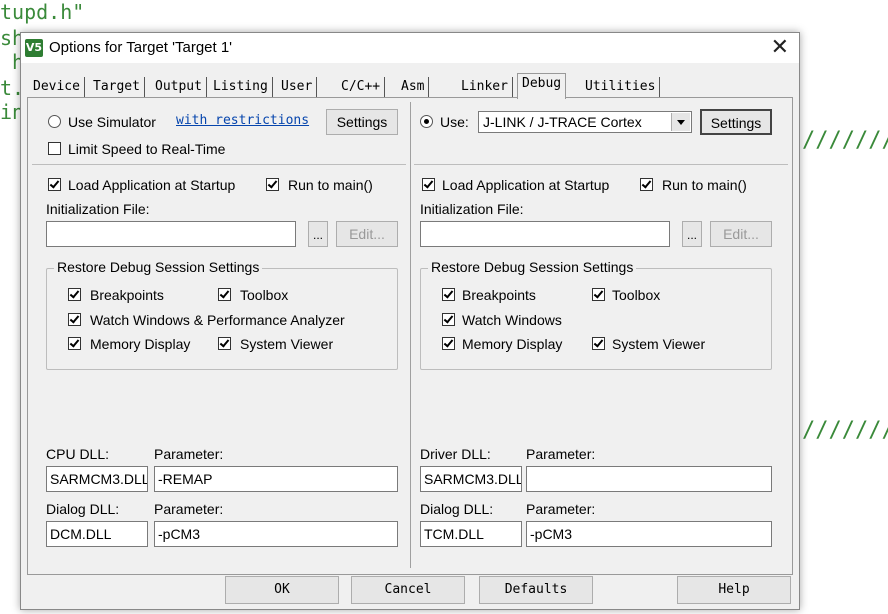 The width and height of the screenshot is (888, 614). What do you see at coordinates (189, 454) in the screenshot?
I see `cpu-parameter-label: Parameter:` at bounding box center [189, 454].